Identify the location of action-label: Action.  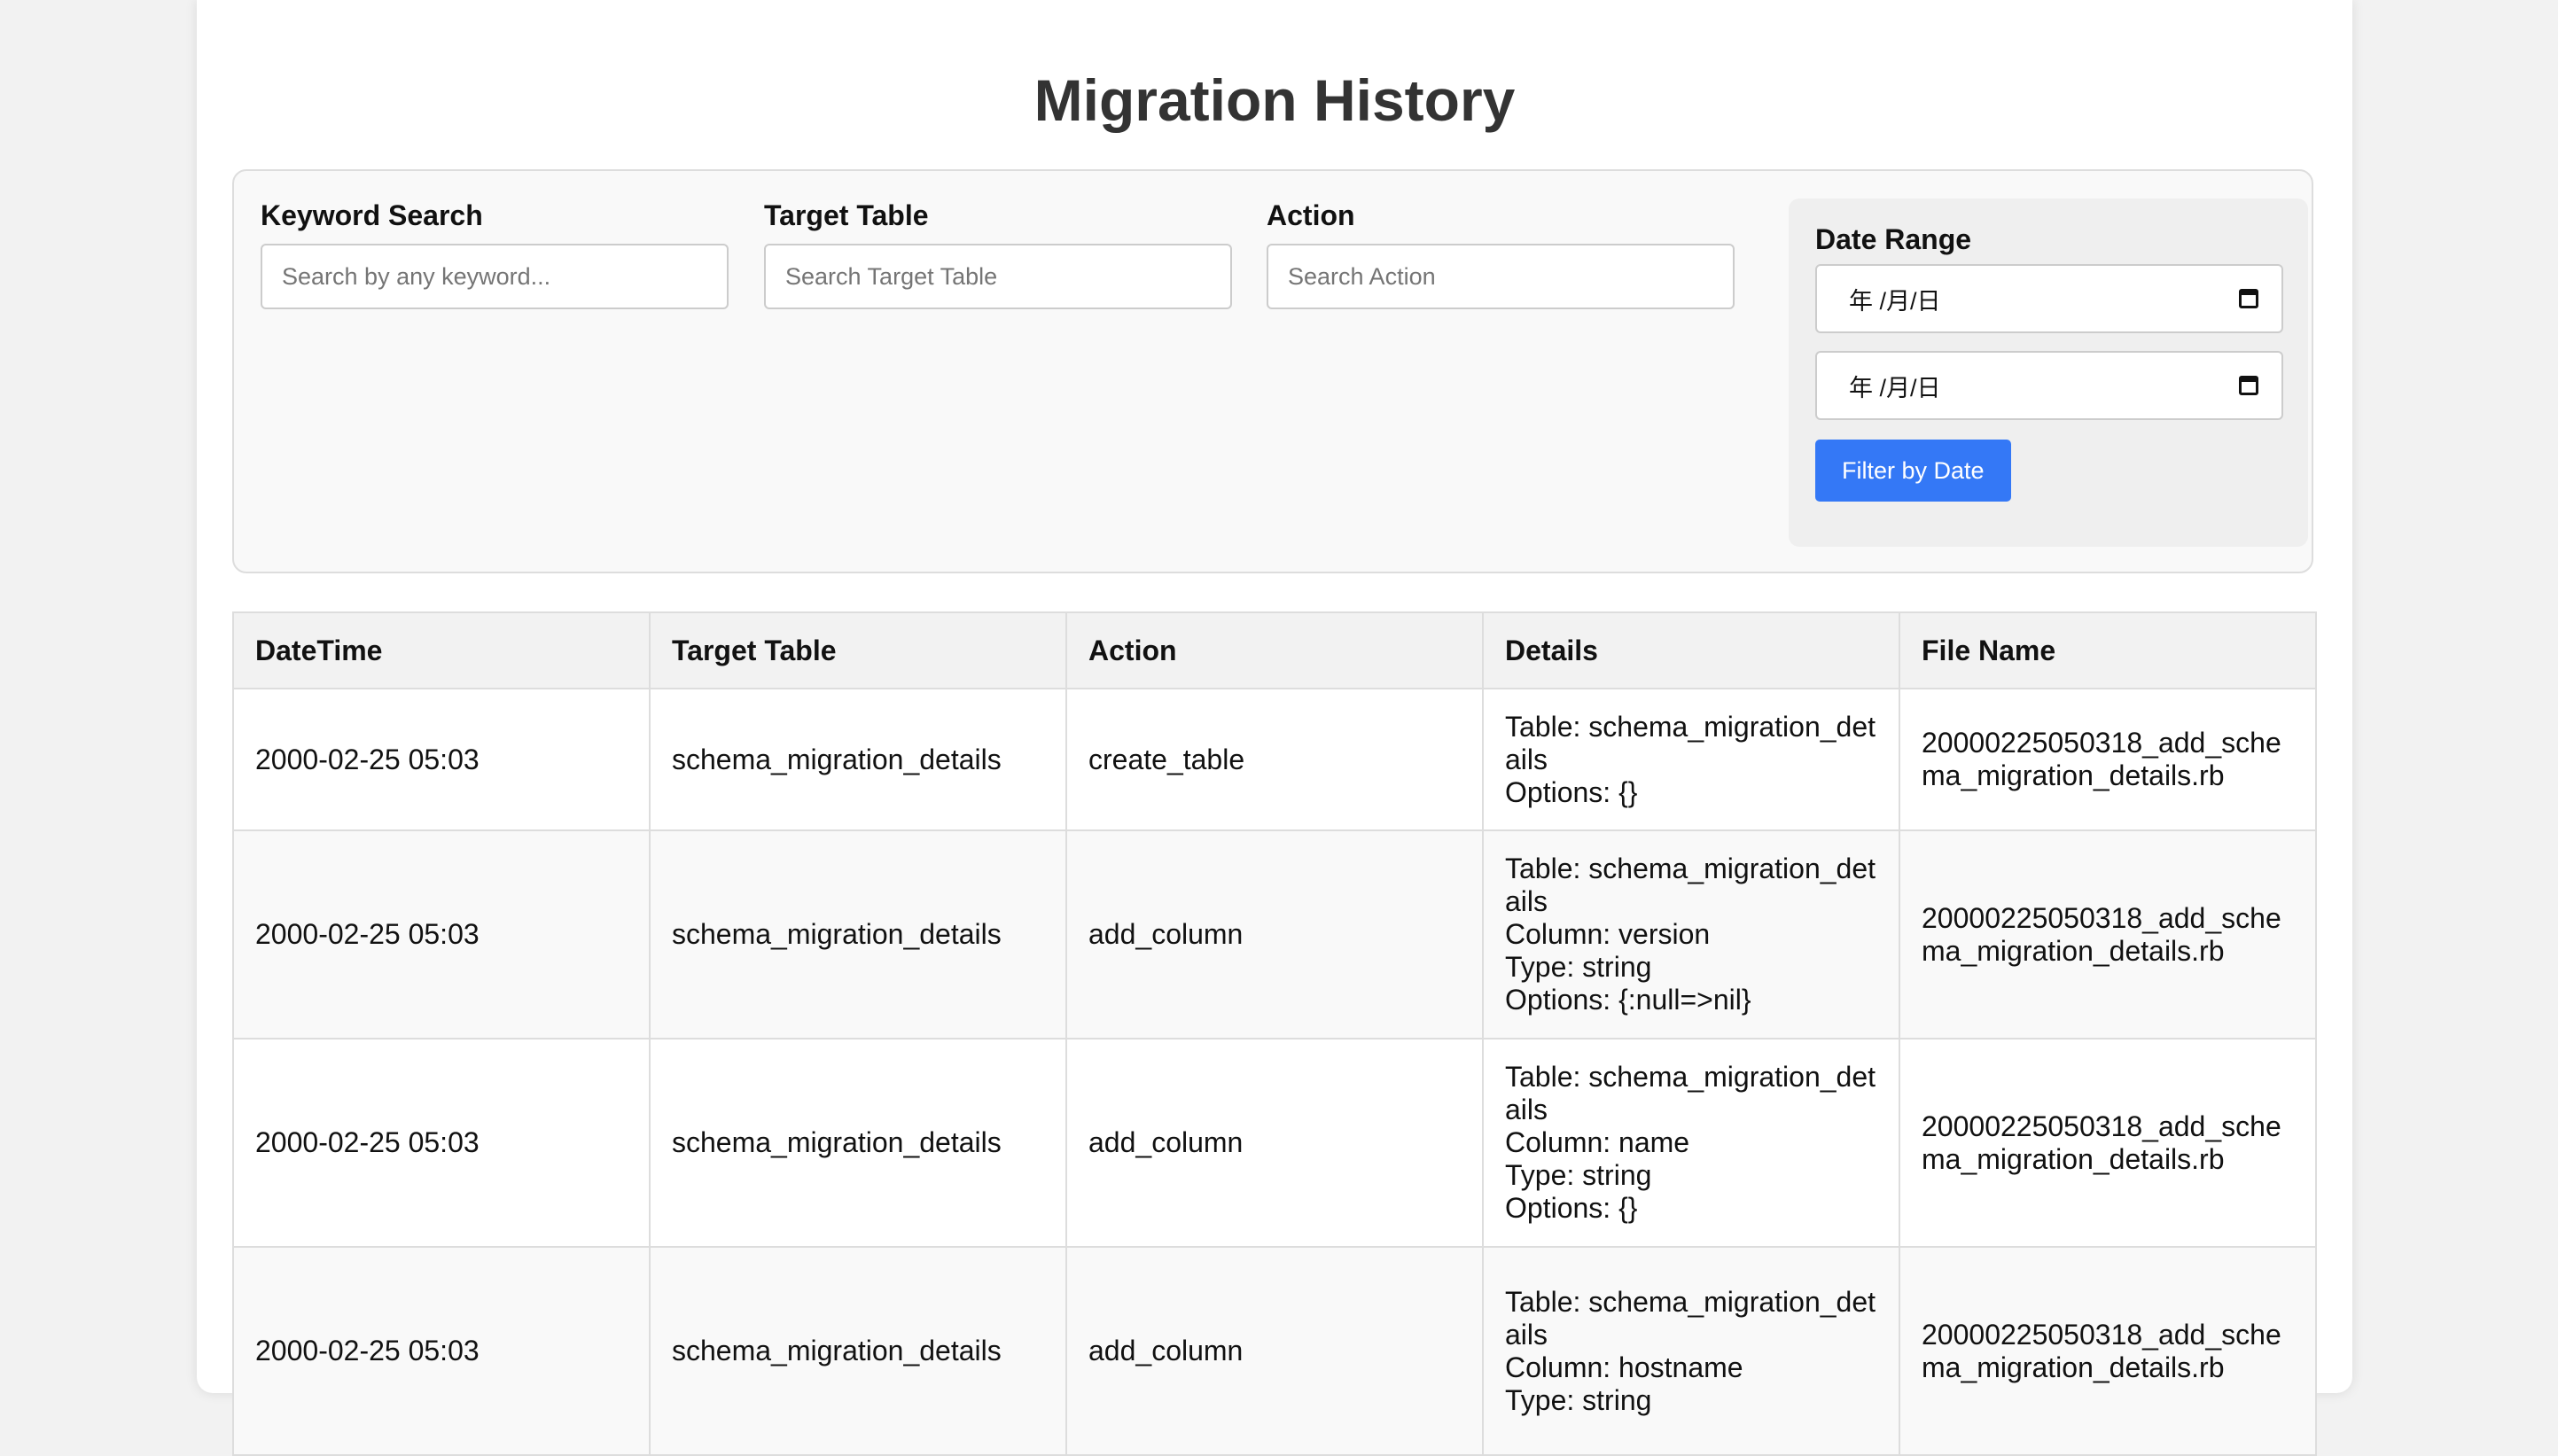
(1311, 215).